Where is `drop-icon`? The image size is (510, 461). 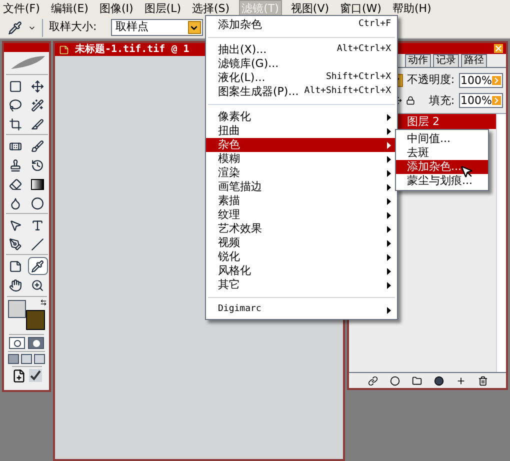 drop-icon is located at coordinates (15, 203).